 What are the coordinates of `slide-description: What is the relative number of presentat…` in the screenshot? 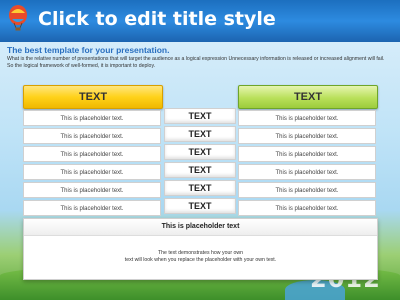 It's located at (197, 63).